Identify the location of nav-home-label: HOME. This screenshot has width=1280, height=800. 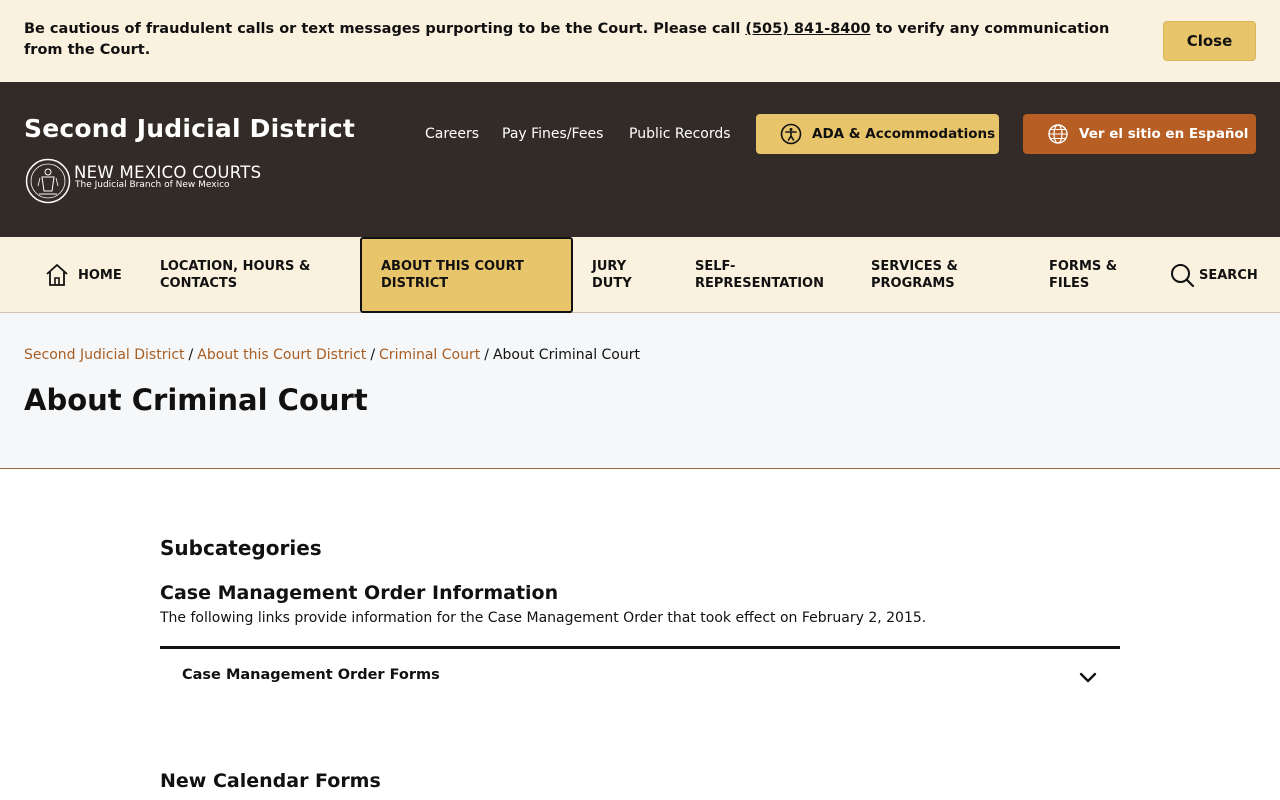
(100, 275).